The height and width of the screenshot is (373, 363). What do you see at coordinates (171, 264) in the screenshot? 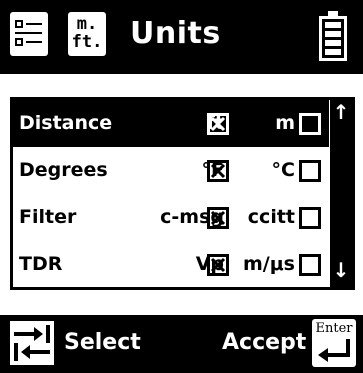
I see `settings-row-tdr: TDR Vp m/μs` at bounding box center [171, 264].